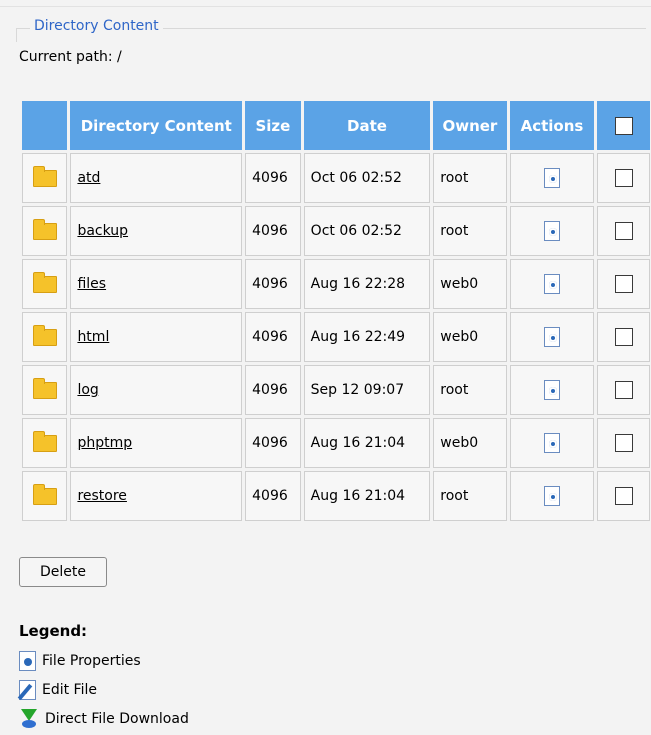 This screenshot has height=735, width=651. I want to click on legend-label: Edit File, so click(69, 690).